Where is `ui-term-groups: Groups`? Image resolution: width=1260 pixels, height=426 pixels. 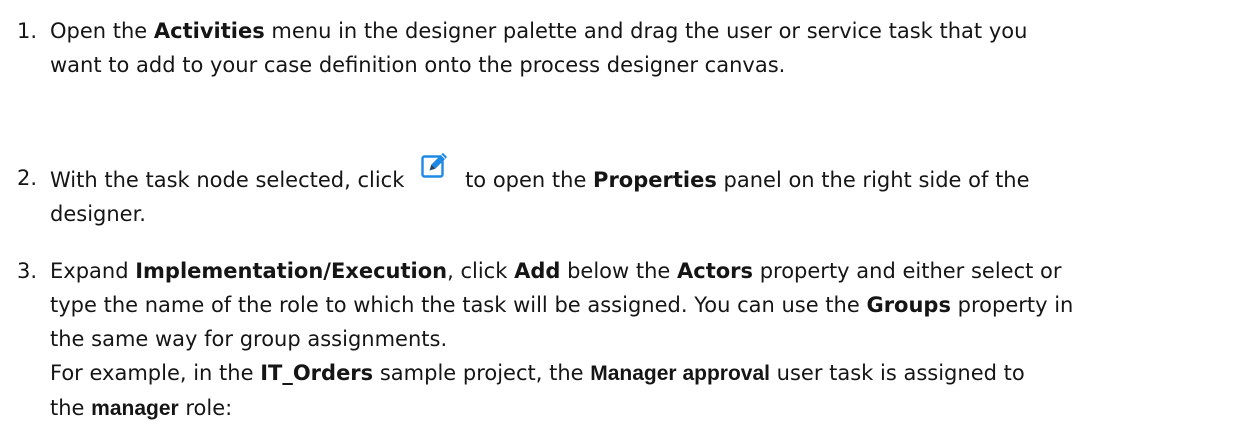
ui-term-groups: Groups is located at coordinates (908, 305).